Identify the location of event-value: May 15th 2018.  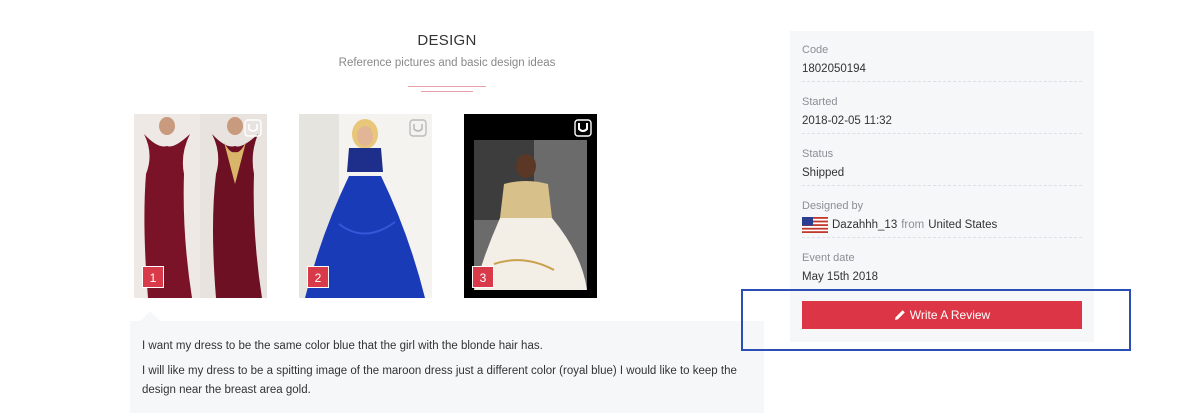
(840, 277).